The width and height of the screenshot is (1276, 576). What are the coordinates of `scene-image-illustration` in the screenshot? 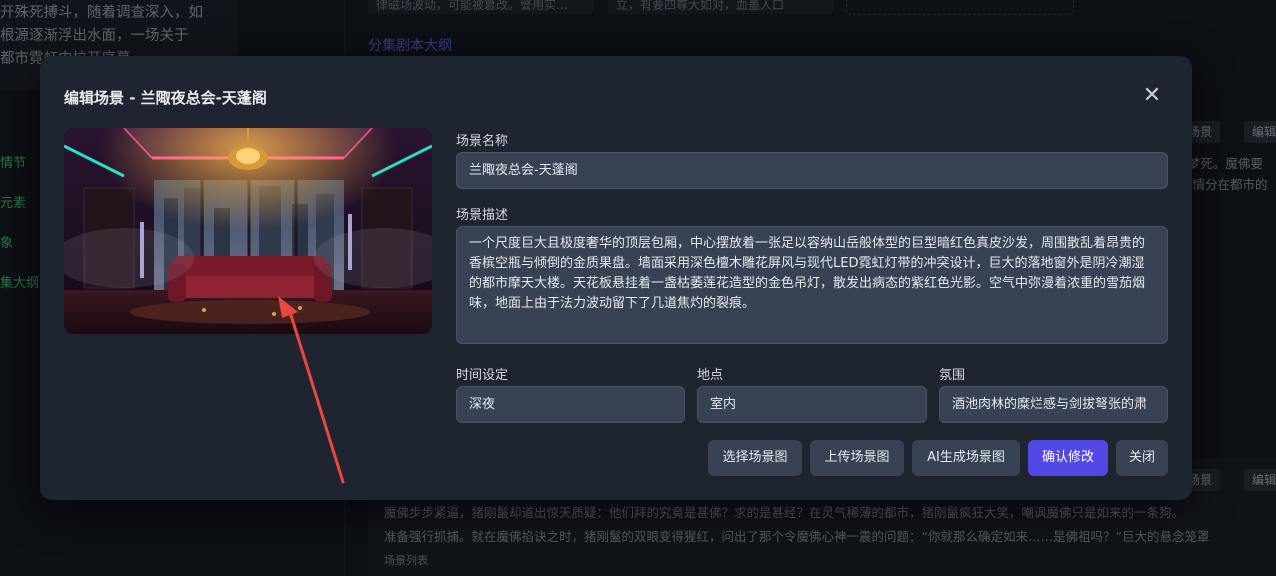 It's located at (248, 231).